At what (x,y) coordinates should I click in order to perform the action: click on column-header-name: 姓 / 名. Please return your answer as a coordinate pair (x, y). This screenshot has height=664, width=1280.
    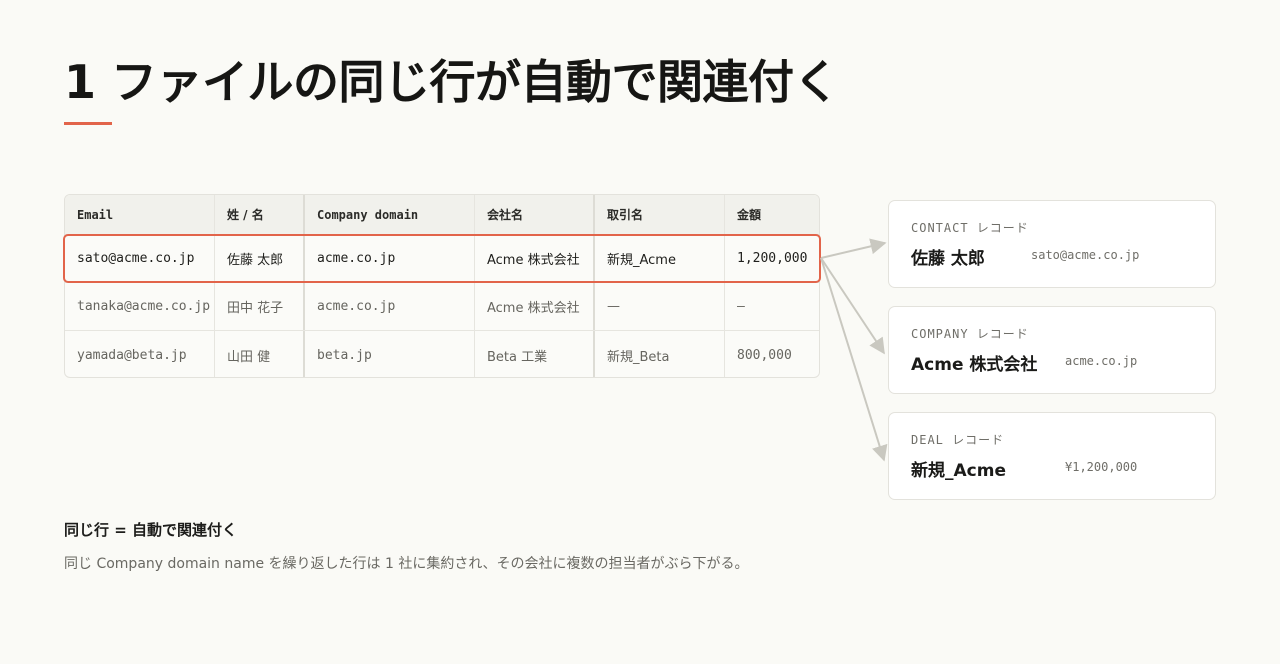
    Looking at the image, I should click on (260, 214).